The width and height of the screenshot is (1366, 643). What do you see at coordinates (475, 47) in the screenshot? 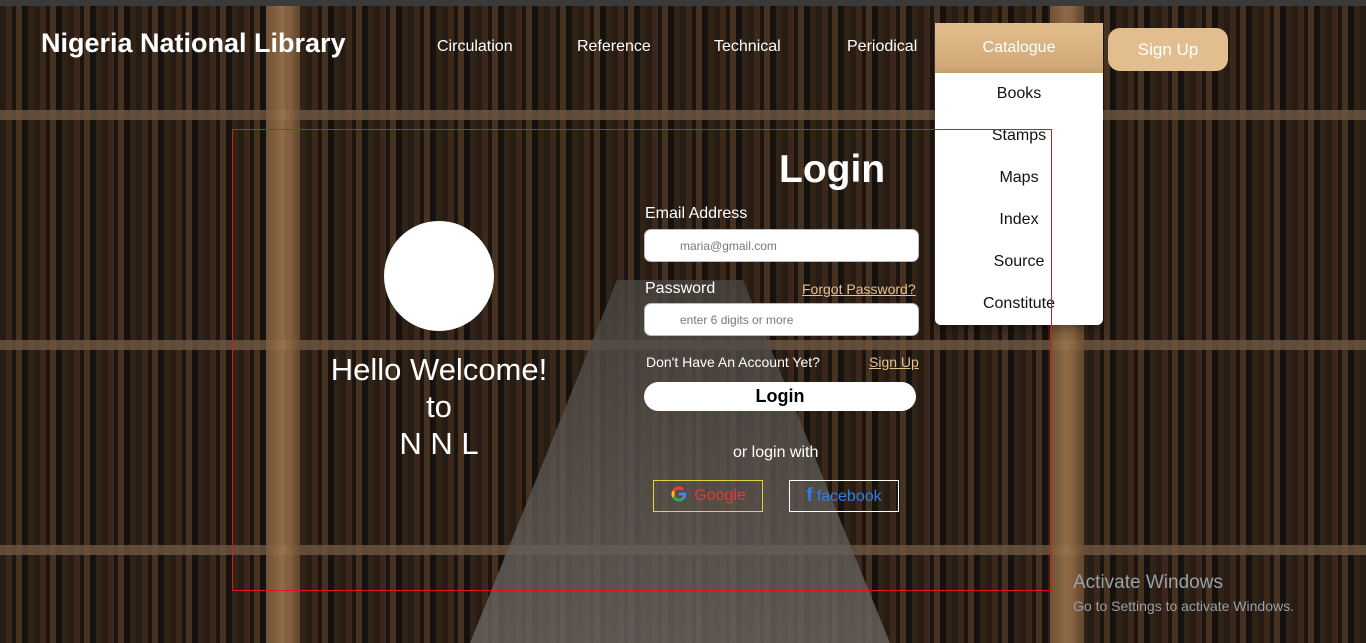
I see `nav-circulation: Circulation` at bounding box center [475, 47].